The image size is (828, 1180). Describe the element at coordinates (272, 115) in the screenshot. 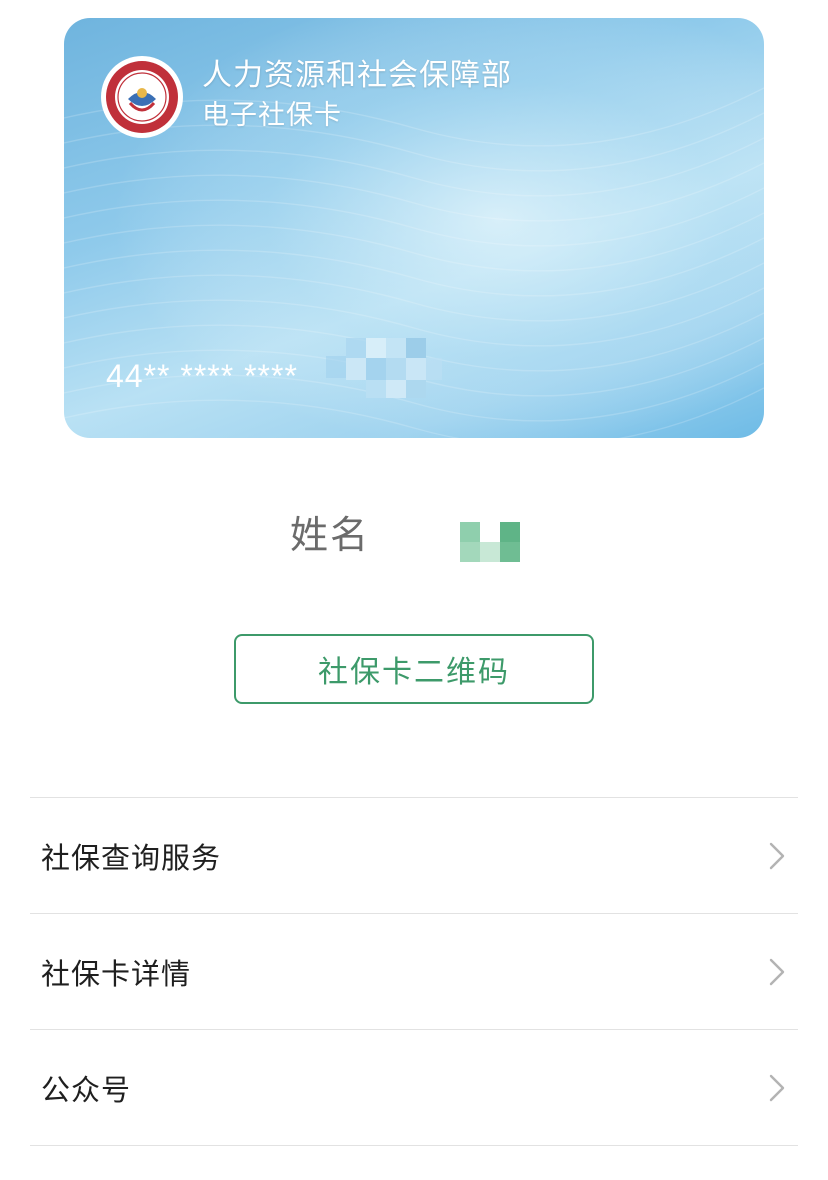

I see `card-subtitle: 电子社保卡` at that location.